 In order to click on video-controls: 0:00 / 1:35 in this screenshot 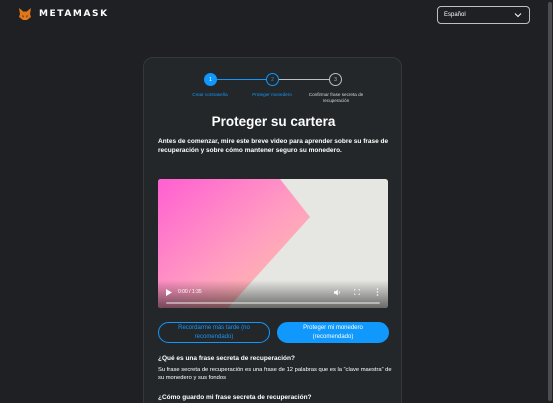, I will do `click(273, 294)`.